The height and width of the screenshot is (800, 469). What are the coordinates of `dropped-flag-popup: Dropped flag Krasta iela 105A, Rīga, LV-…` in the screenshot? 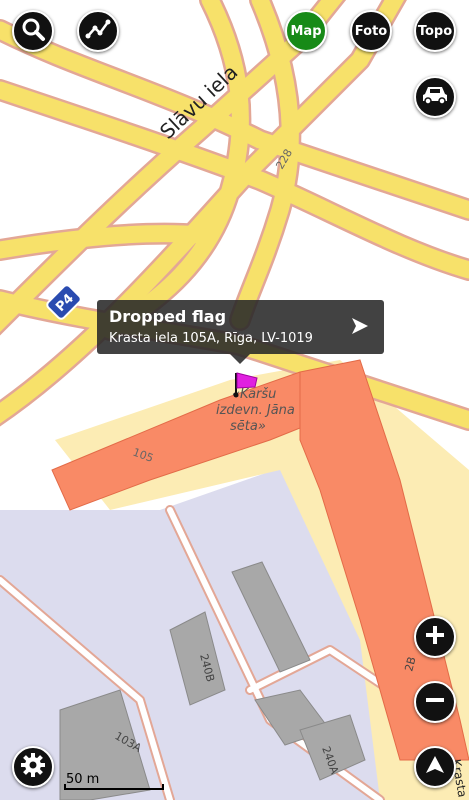 It's located at (240, 332).